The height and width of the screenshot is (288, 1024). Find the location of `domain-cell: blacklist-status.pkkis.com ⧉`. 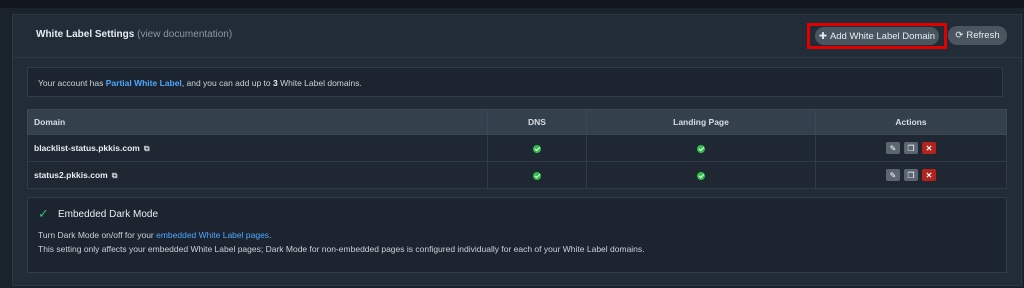

domain-cell: blacklist-status.pkkis.com ⧉ is located at coordinates (257, 148).